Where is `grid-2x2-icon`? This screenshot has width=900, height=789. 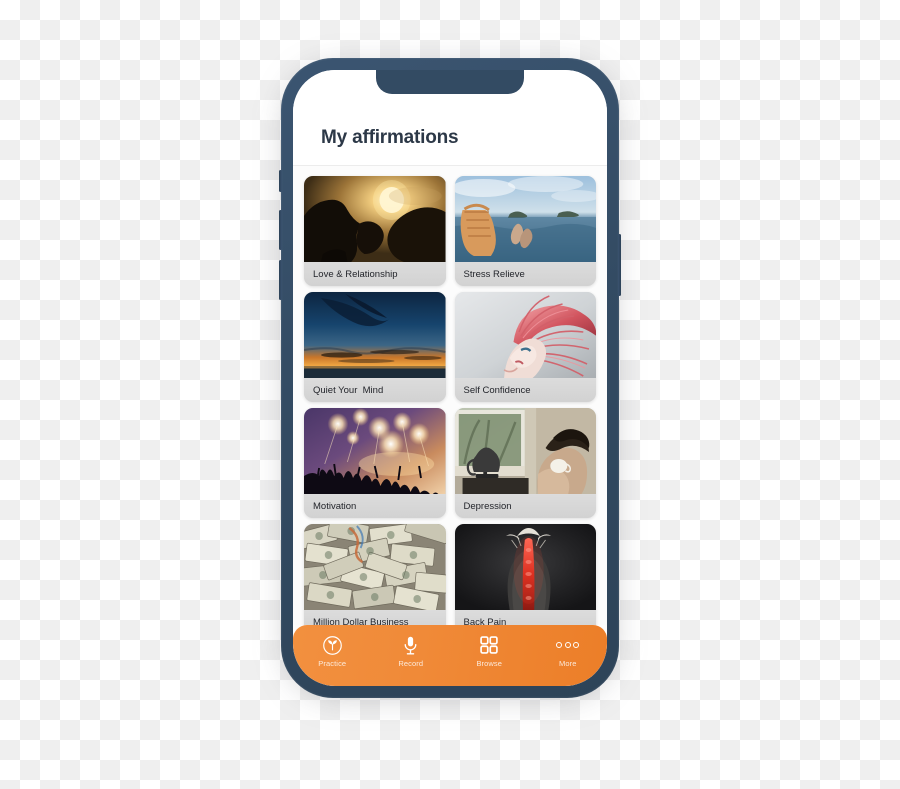
grid-2x2-icon is located at coordinates (489, 645).